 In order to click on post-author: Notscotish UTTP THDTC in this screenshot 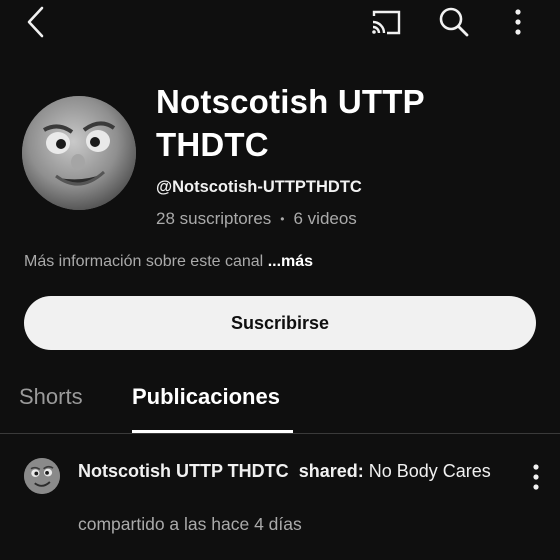, I will do `click(183, 471)`.